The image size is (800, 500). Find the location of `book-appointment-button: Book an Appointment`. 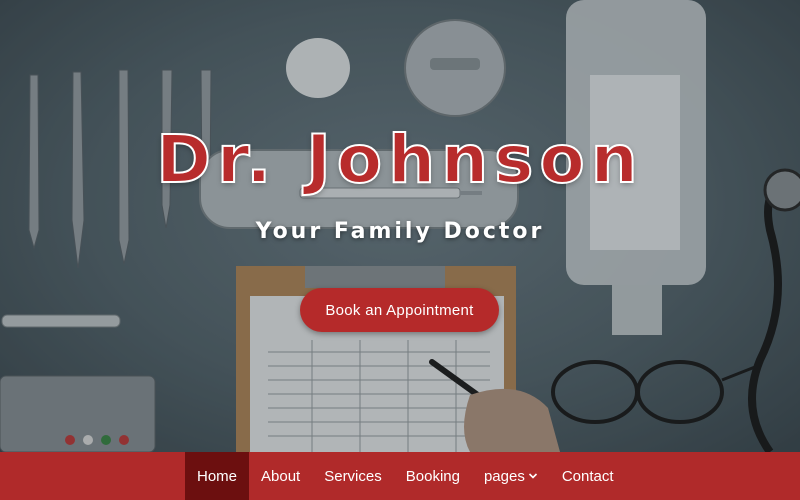

book-appointment-button: Book an Appointment is located at coordinates (399, 310).